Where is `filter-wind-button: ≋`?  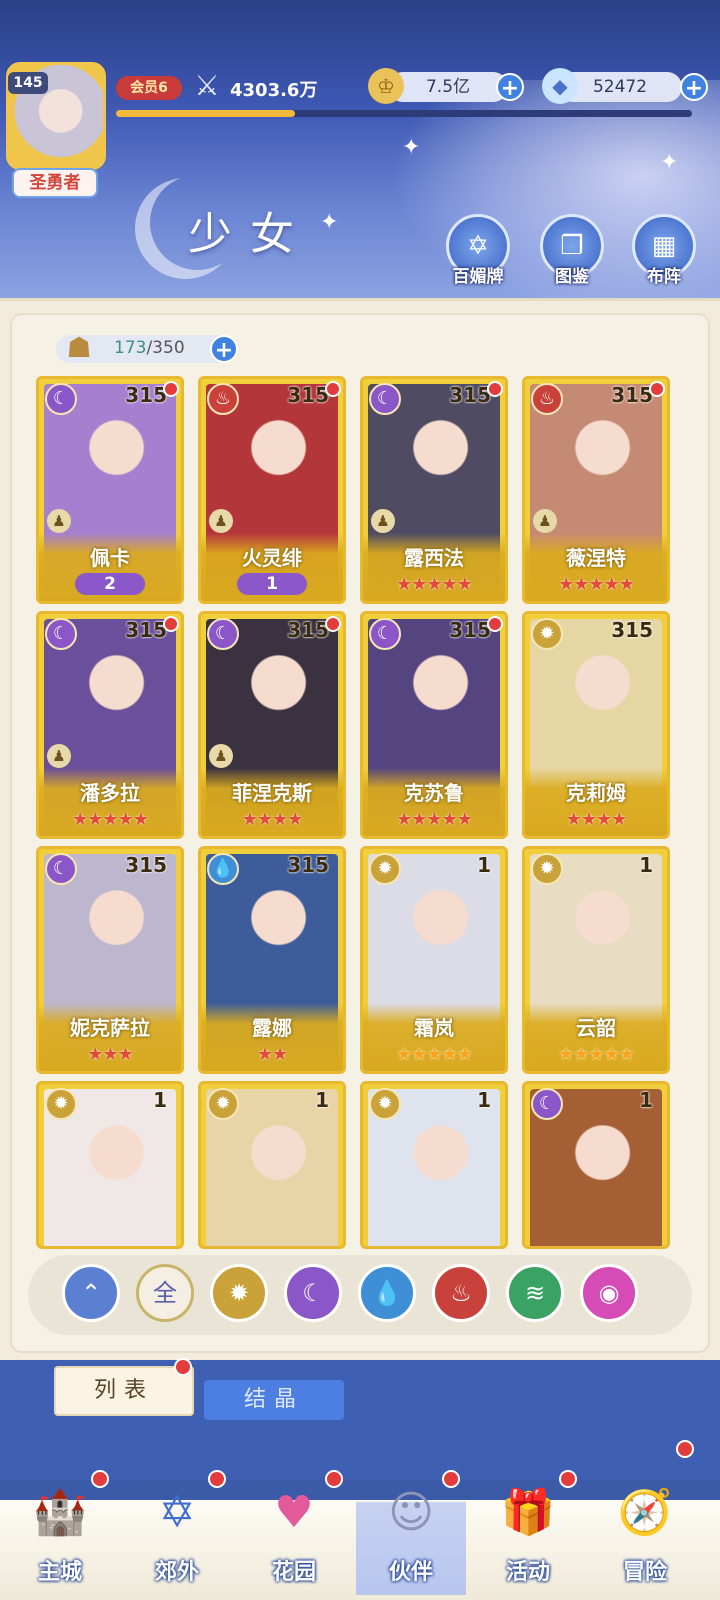
filter-wind-button: ≋ is located at coordinates (535, 1293).